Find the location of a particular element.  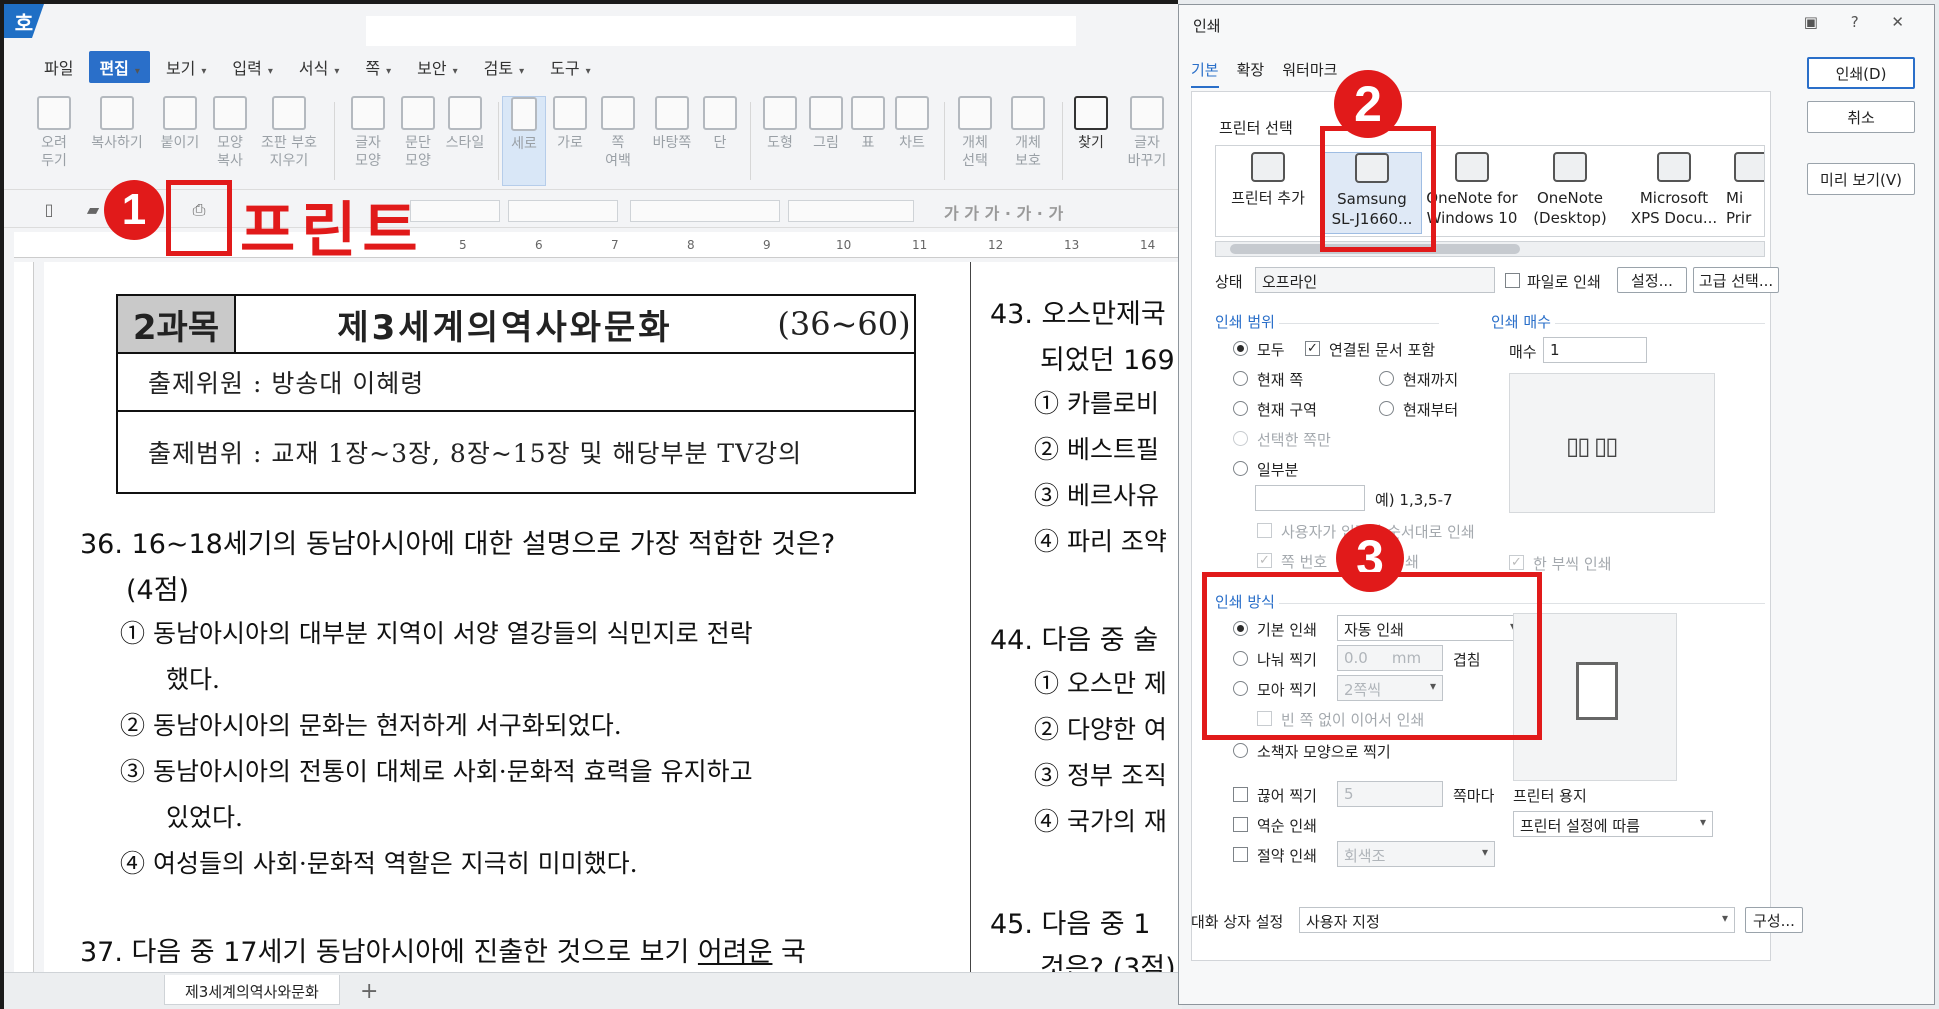

ribbon-picture: 그림 is located at coordinates (826, 124).